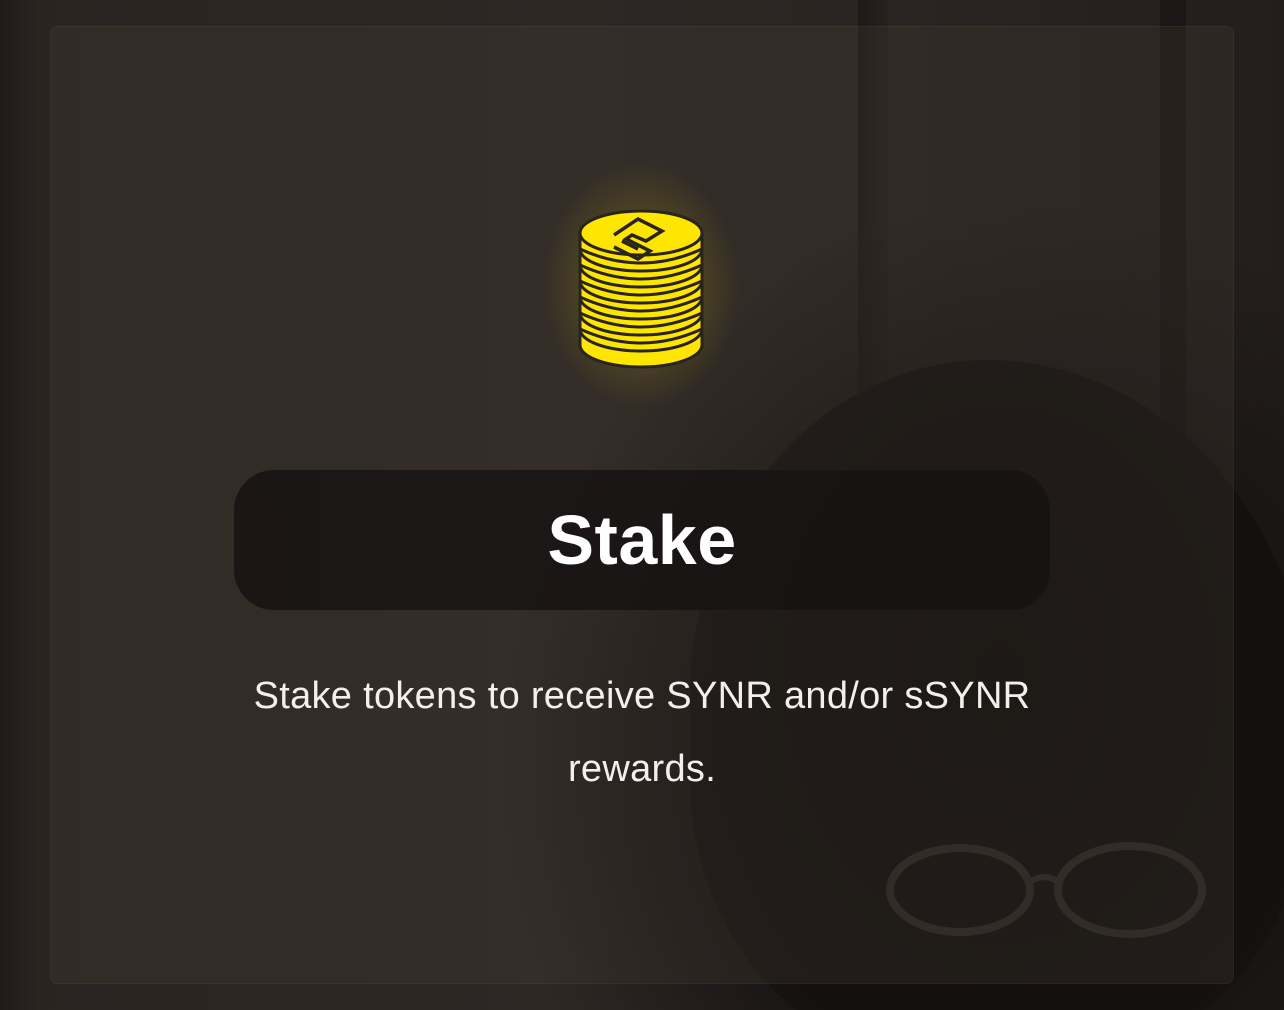  What do you see at coordinates (642, 540) in the screenshot?
I see `card-title: Stake` at bounding box center [642, 540].